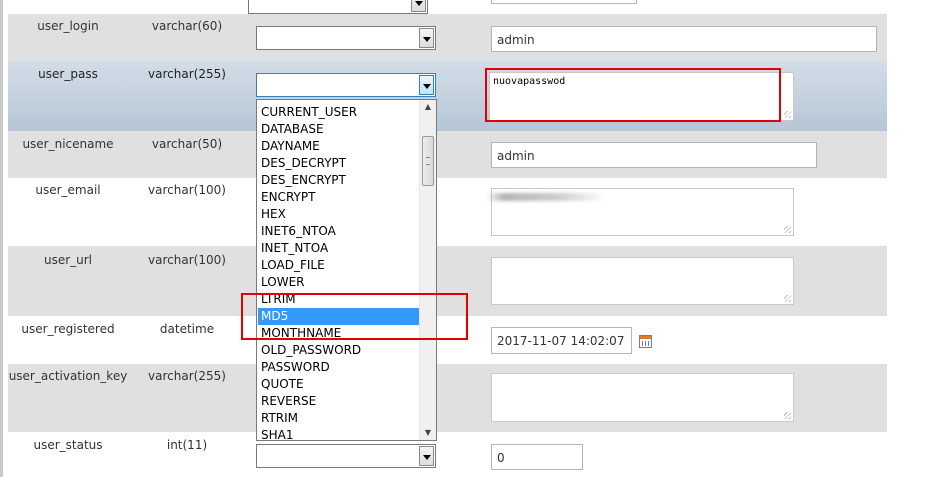 The height and width of the screenshot is (477, 931). What do you see at coordinates (561, 340) in the screenshot?
I see `datetime-input: 2017-11-07 14:02:07` at bounding box center [561, 340].